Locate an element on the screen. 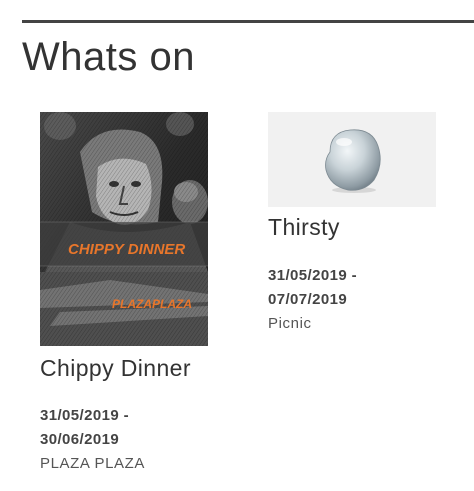 The width and height of the screenshot is (474, 491). section-divider is located at coordinates (248, 21).